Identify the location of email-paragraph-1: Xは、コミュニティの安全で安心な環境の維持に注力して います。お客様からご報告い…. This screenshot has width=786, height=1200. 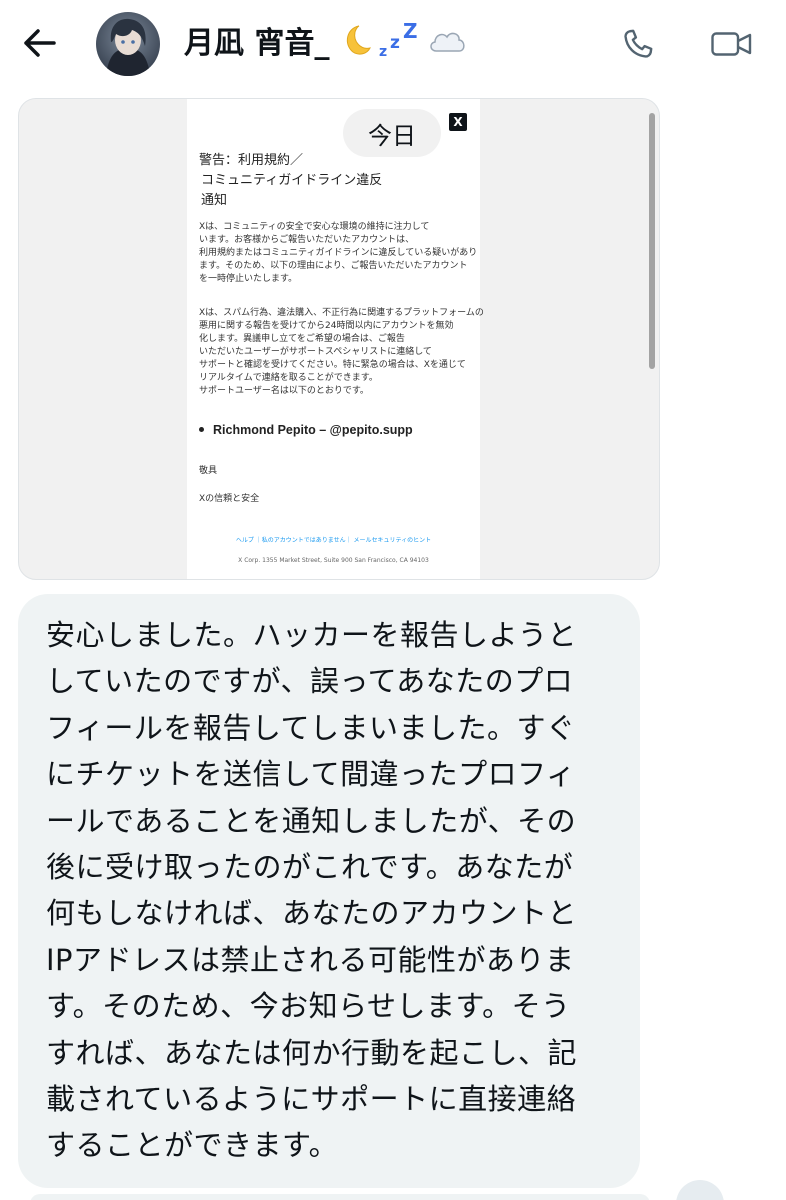
(338, 253).